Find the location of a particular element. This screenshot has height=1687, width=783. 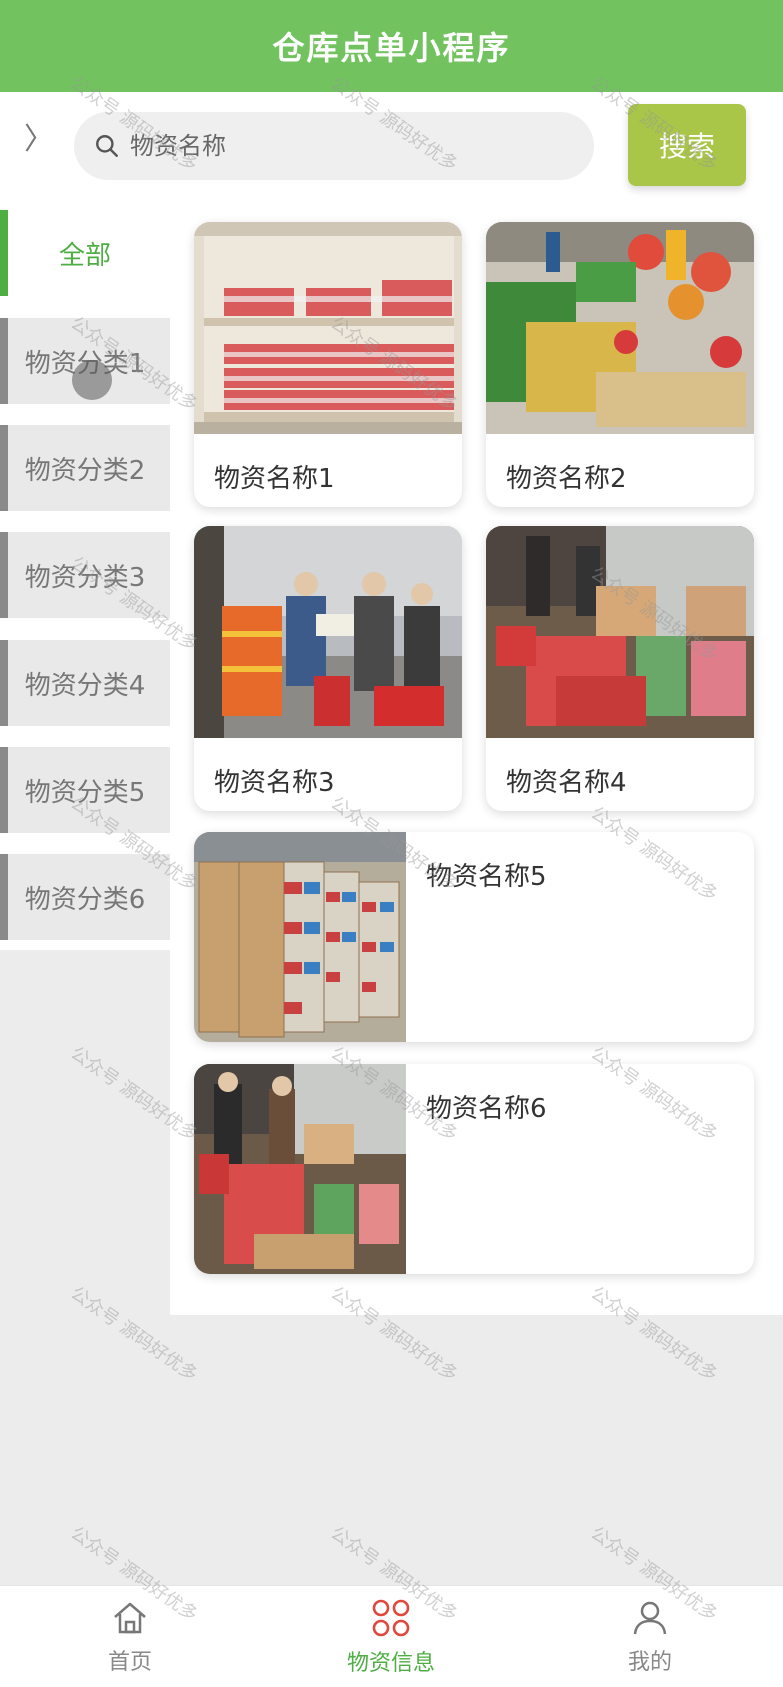

category-item-4: 物资分类4 is located at coordinates (85, 683).